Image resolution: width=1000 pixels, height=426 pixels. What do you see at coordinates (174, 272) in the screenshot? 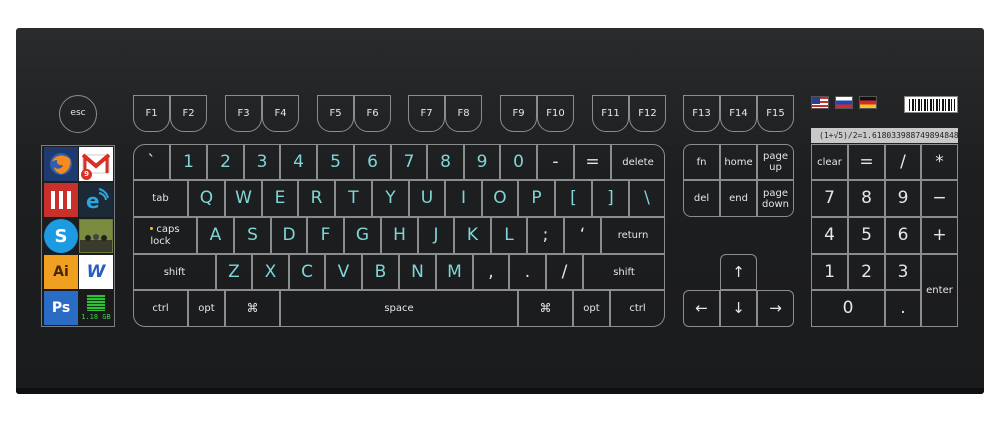
I see `left-shift-key: shift` at bounding box center [174, 272].